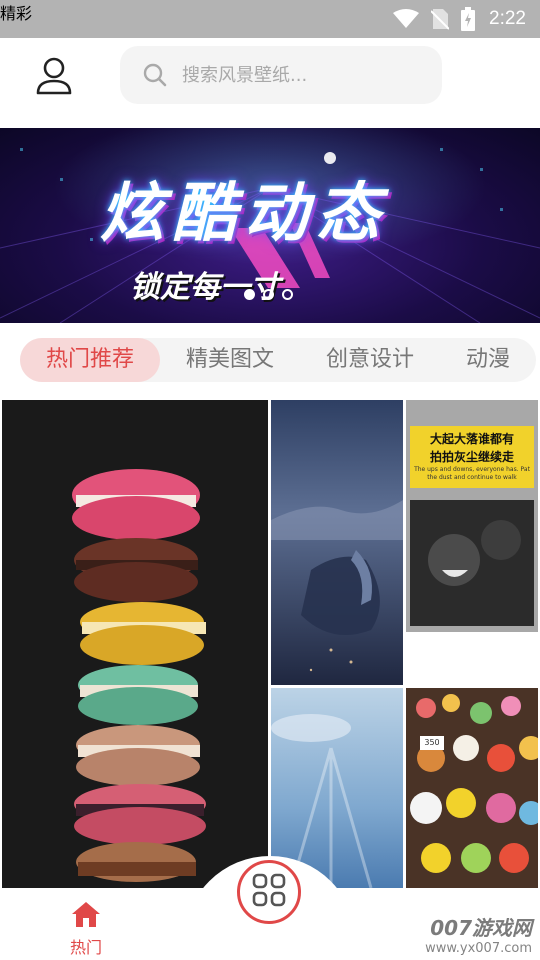 The image size is (540, 960). What do you see at coordinates (54, 76) in the screenshot?
I see `user-profile-icon` at bounding box center [54, 76].